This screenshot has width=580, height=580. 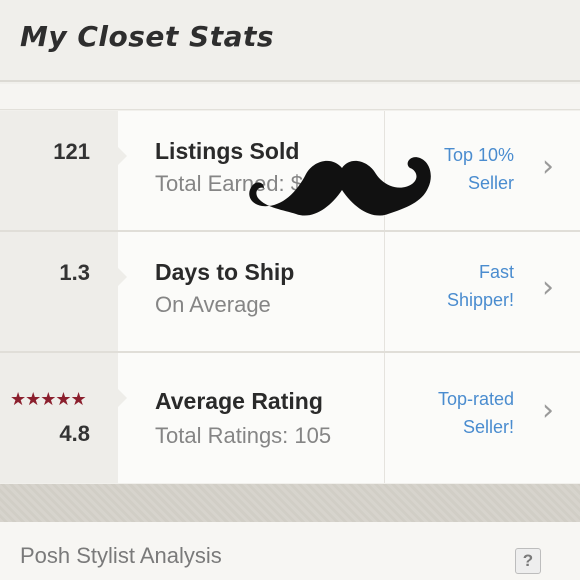 What do you see at coordinates (480, 300) in the screenshot?
I see `badge-line: Shipper!` at bounding box center [480, 300].